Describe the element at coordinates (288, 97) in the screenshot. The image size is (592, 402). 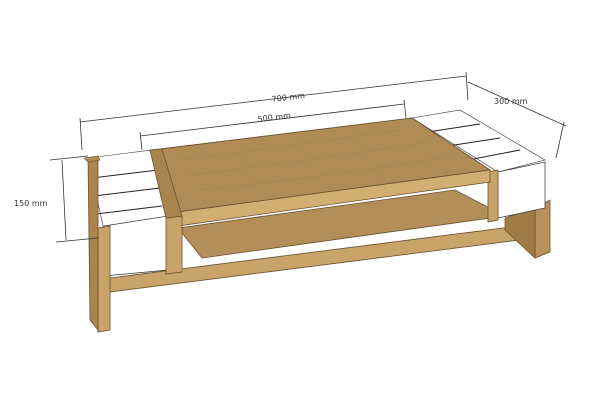
I see `label-700mm: 700 mm` at that location.